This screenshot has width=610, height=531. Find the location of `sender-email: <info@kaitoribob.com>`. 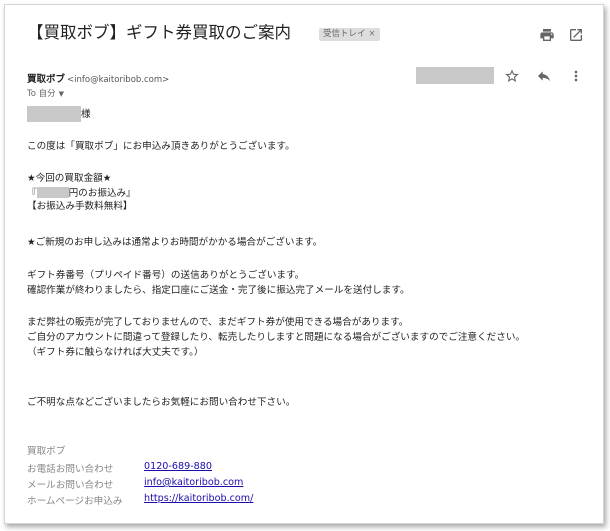

sender-email: <info@kaitoribob.com> is located at coordinates (118, 80).